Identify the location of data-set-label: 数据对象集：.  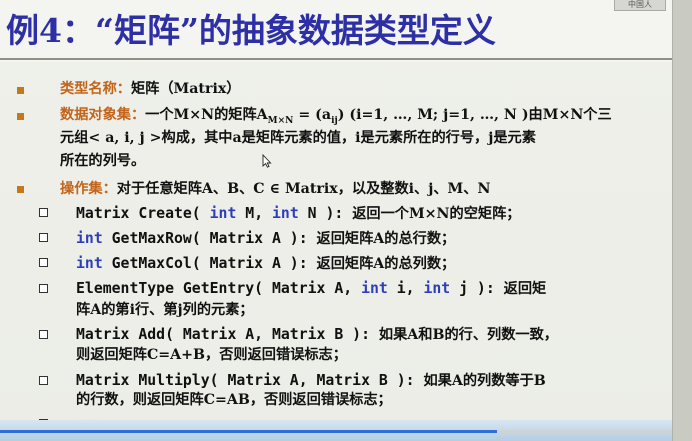
(103, 115).